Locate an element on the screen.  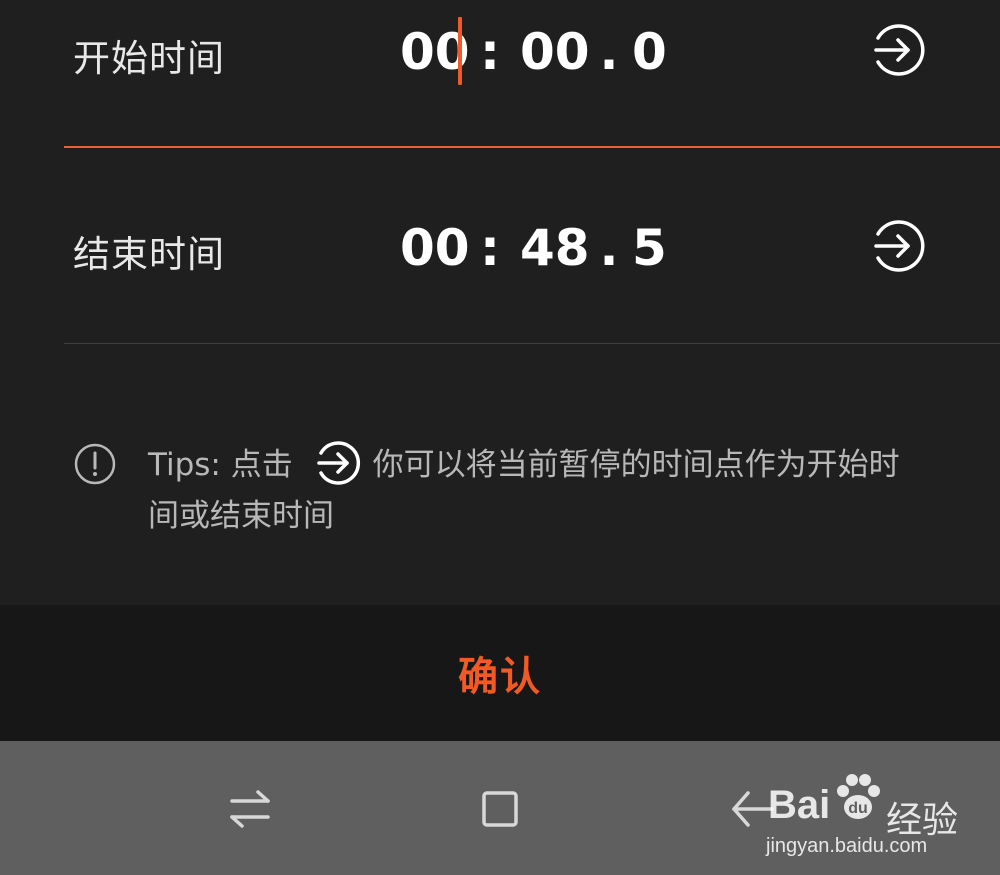
square-home-icon is located at coordinates (500, 809).